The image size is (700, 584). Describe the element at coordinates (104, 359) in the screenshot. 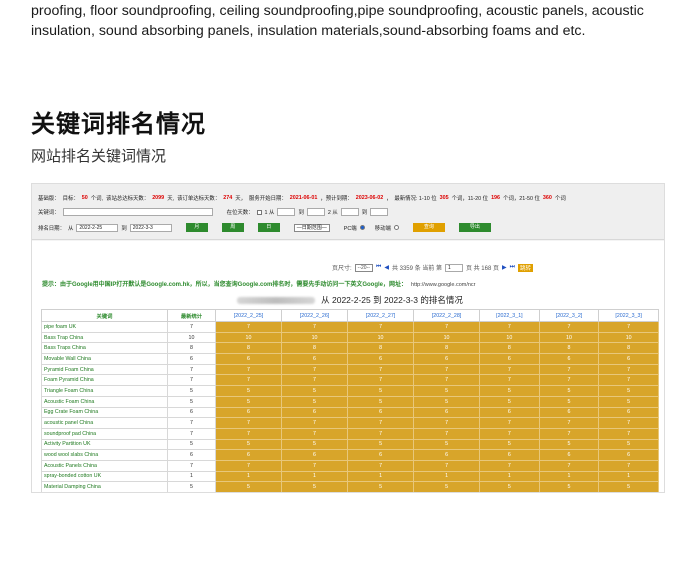

I see `keyword-cell: Movable Wall China` at that location.